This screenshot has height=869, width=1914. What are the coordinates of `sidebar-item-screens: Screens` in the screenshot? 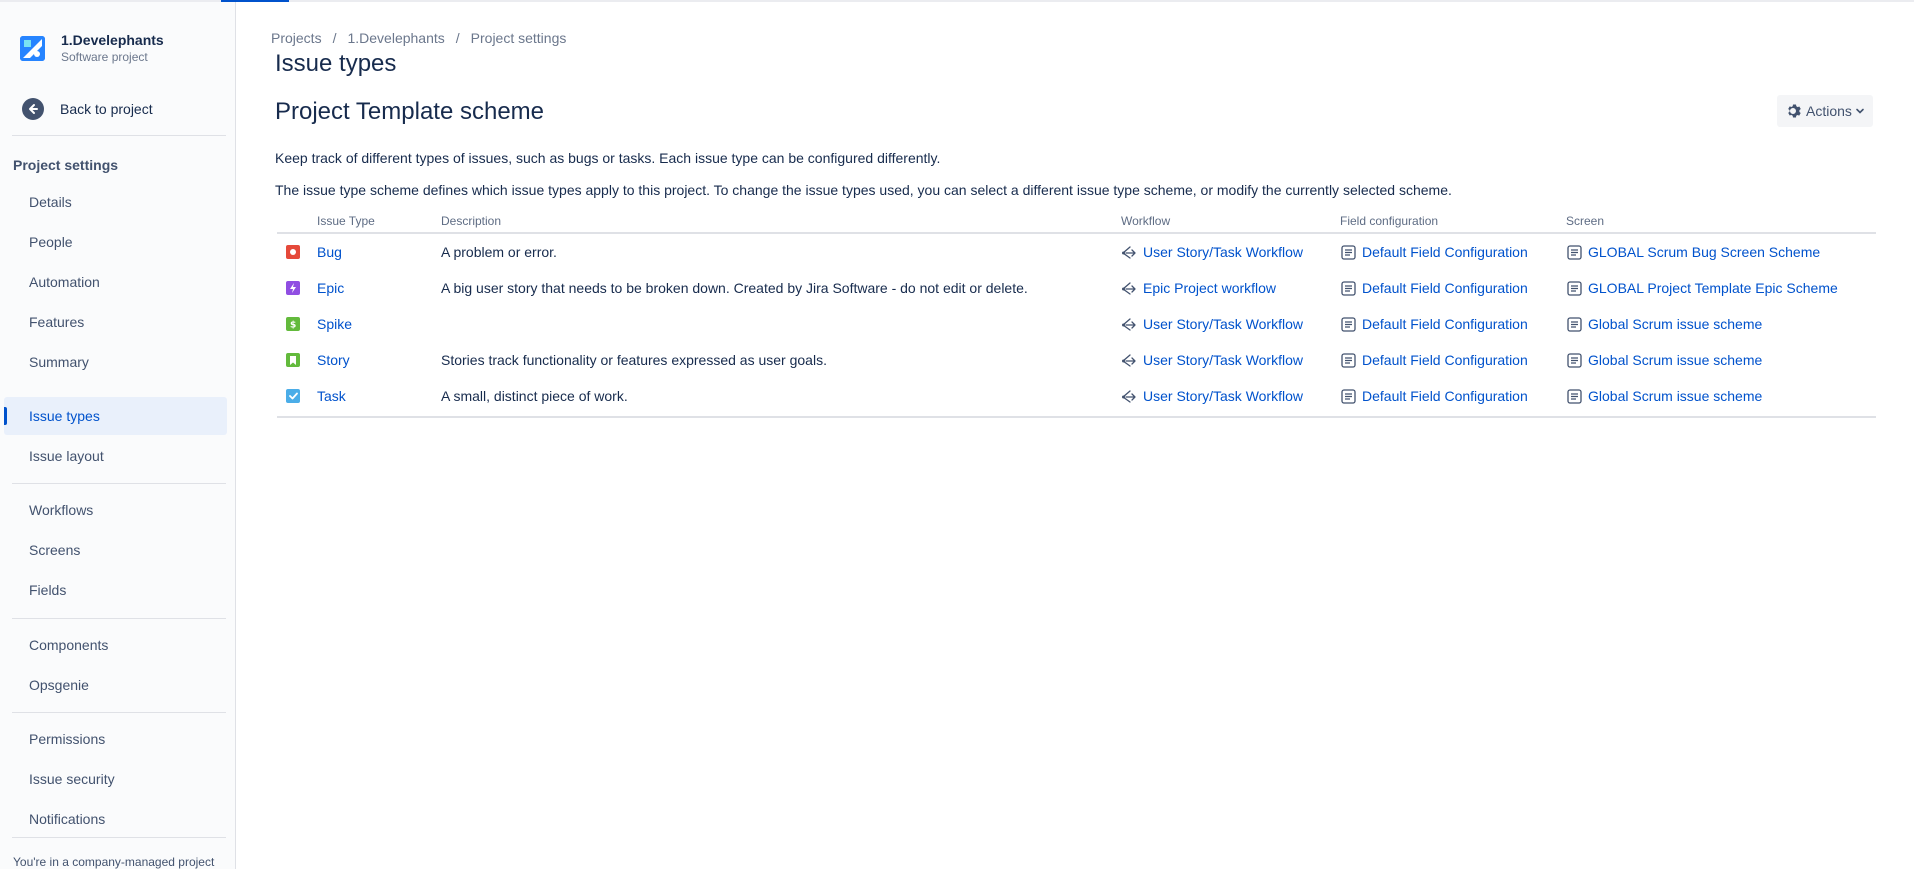 It's located at (115, 550).